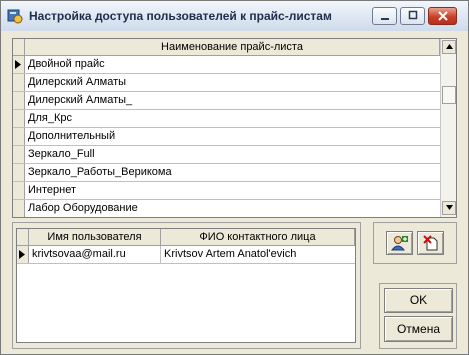 This screenshot has width=469, height=355. What do you see at coordinates (418, 329) in the screenshot?
I see `cancel-button: Отмена` at bounding box center [418, 329].